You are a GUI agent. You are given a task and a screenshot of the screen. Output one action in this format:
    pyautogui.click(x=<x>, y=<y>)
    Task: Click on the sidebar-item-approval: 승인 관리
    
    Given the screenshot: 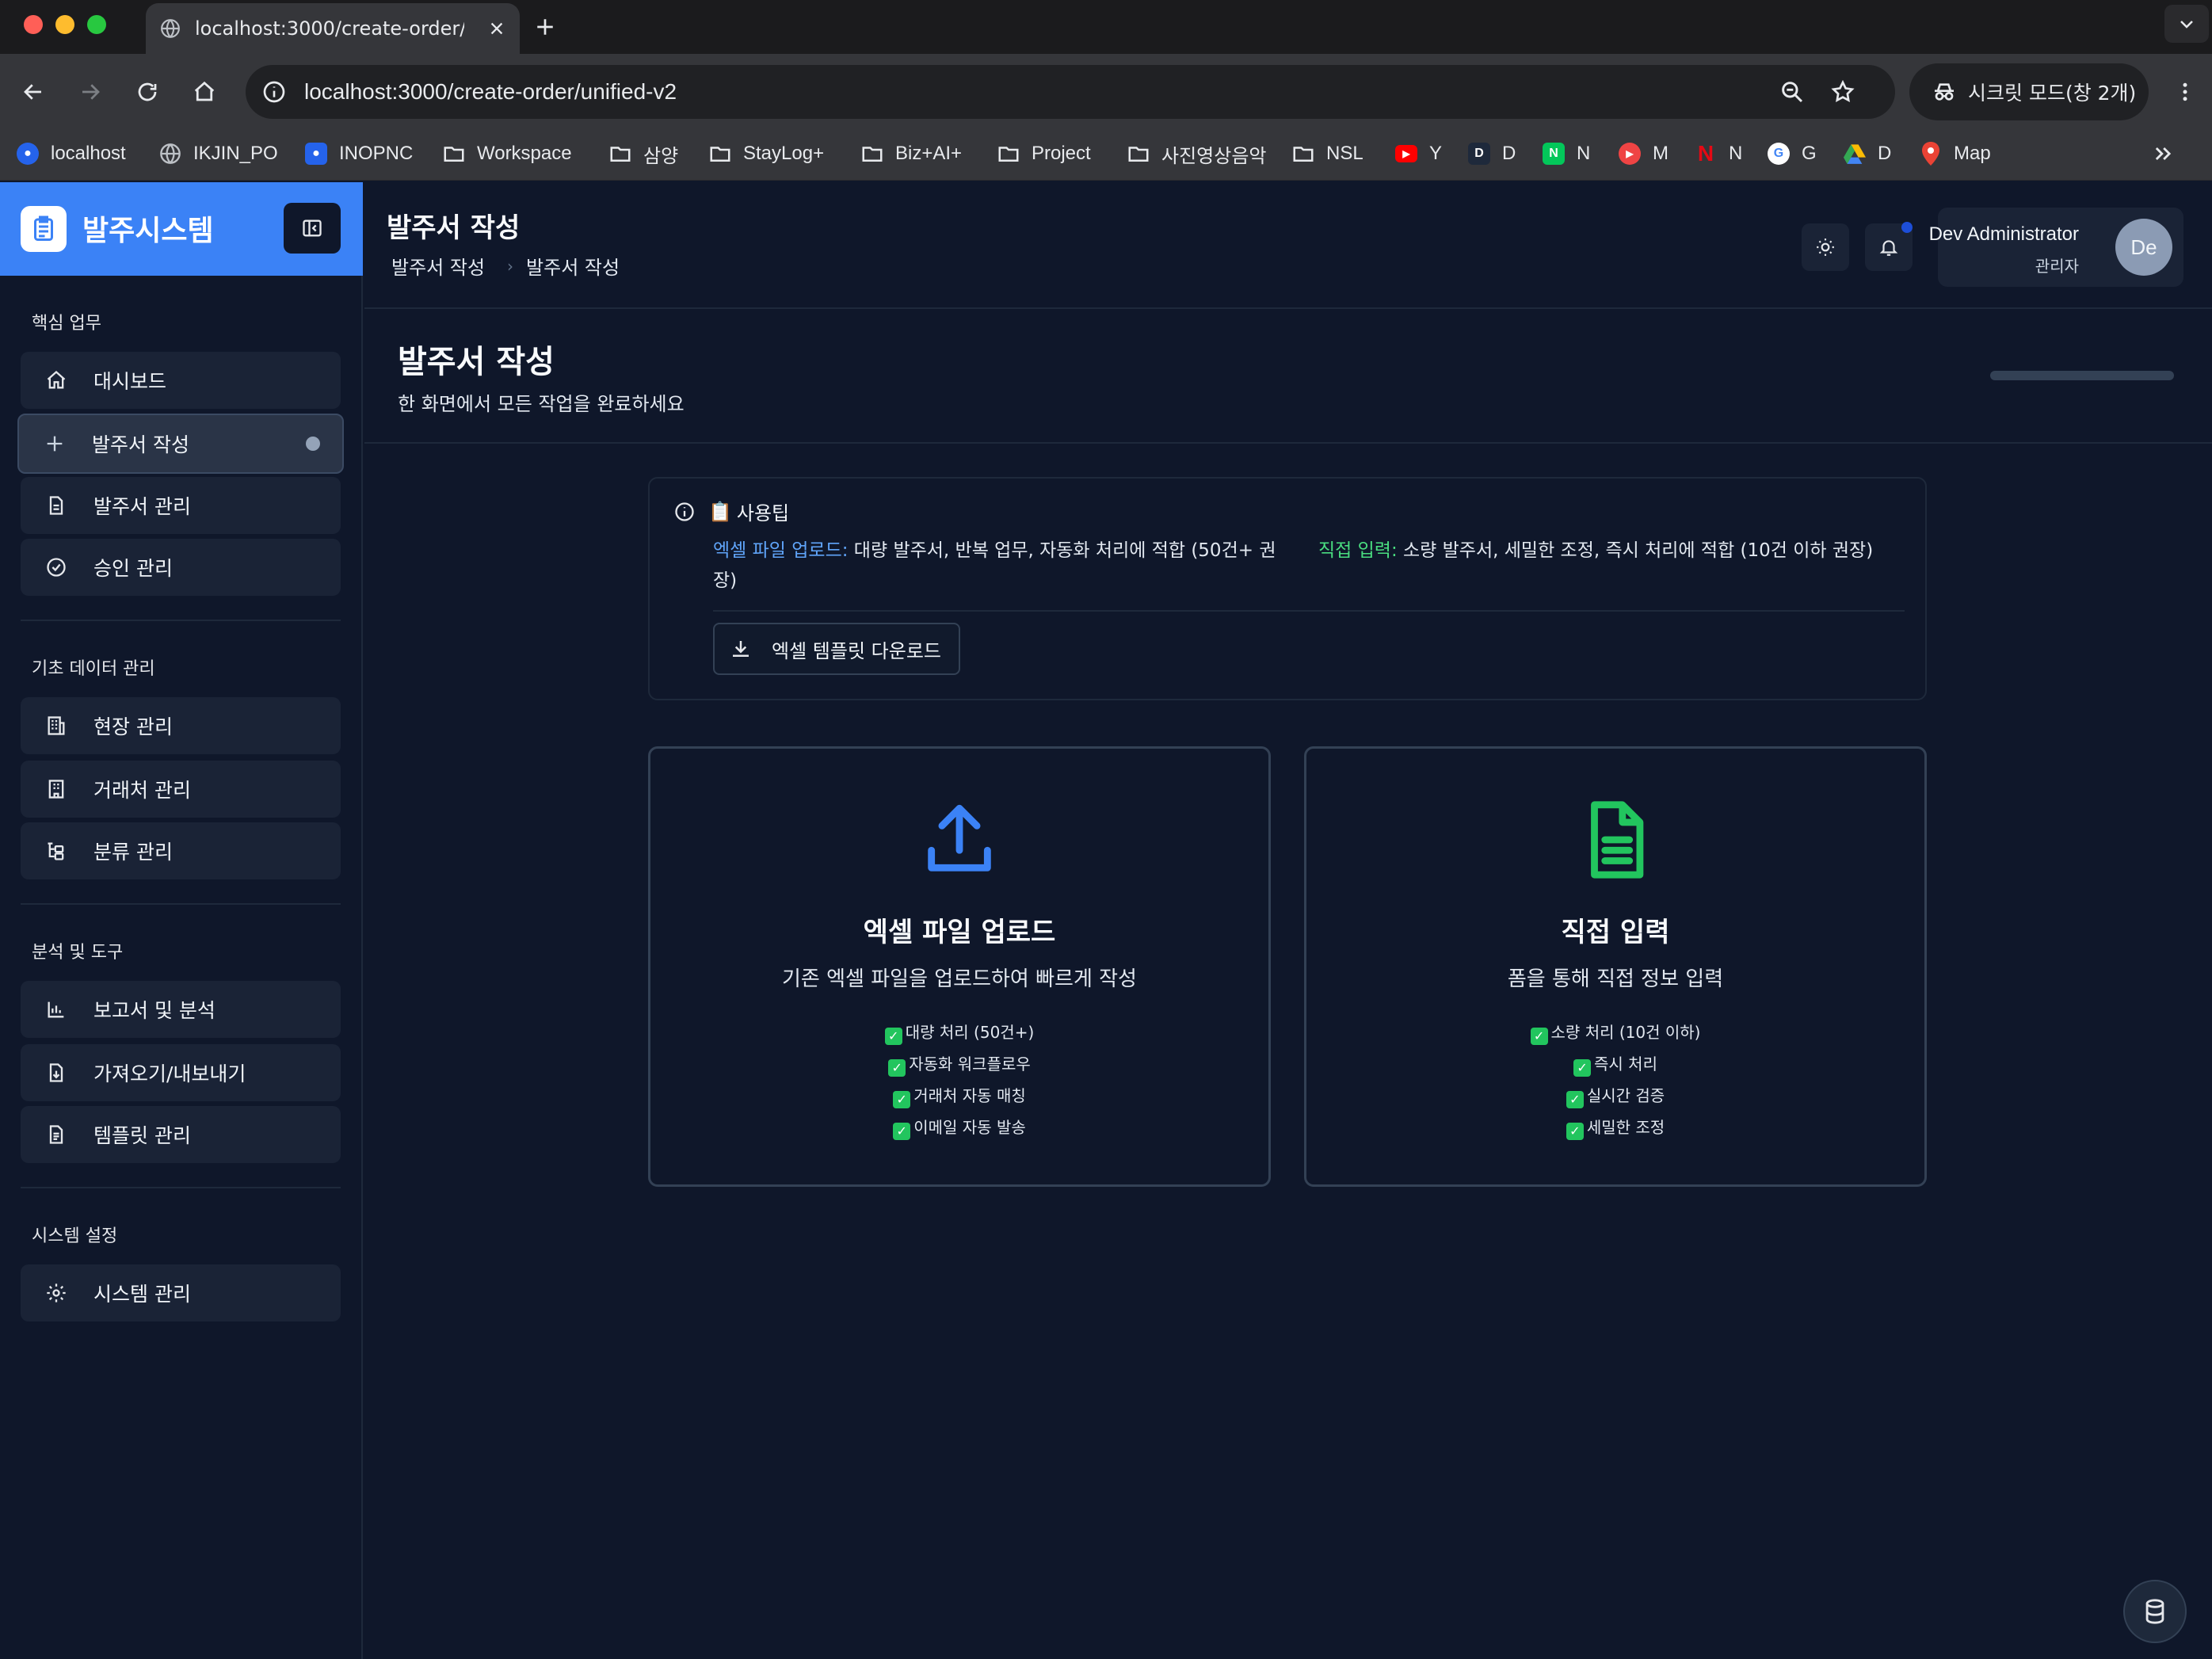 What is the action you would take?
    pyautogui.click(x=181, y=567)
    